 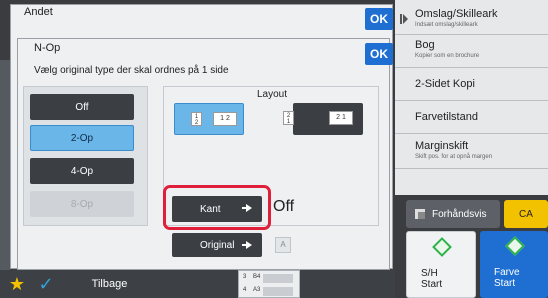 I want to click on menu-item-title: 2-Sidet Kopi, so click(x=445, y=84).